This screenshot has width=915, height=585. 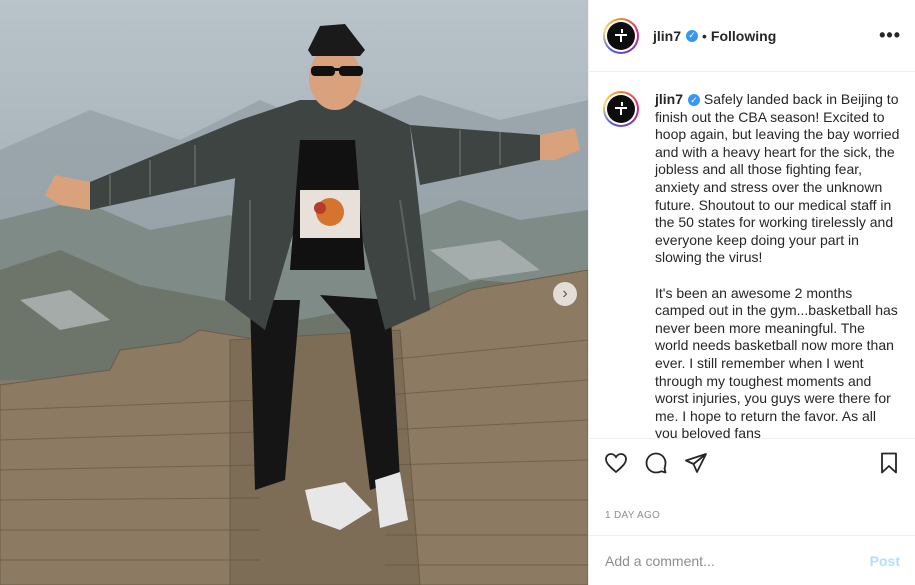 I want to click on avatar, so click(x=621, y=35).